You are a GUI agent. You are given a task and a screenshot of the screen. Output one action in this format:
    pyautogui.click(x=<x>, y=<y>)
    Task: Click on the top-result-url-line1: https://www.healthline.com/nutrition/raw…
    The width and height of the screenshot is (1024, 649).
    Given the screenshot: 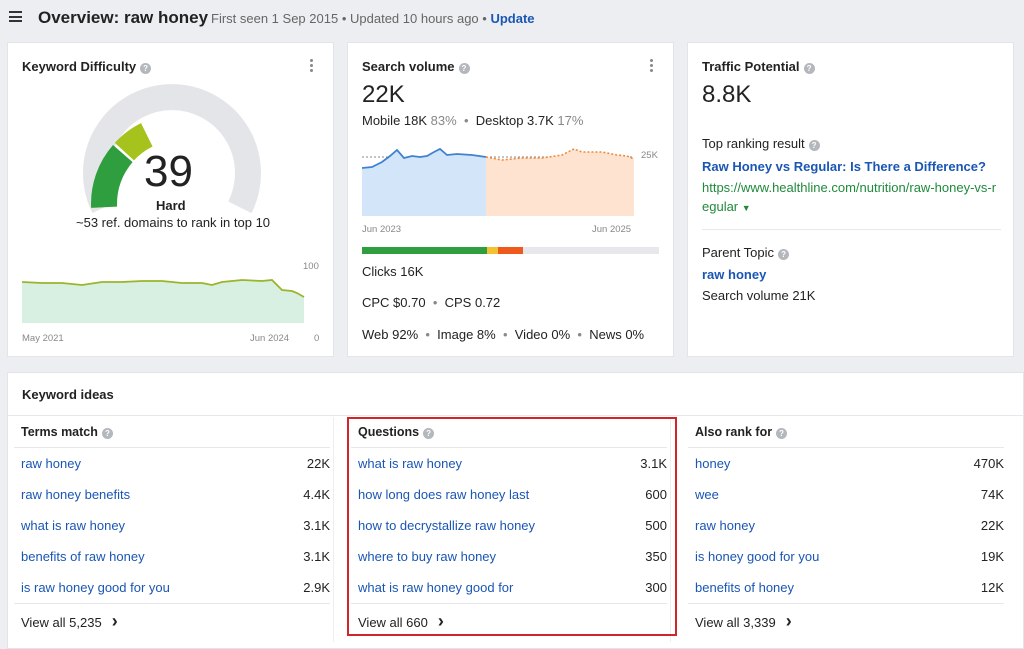 What is the action you would take?
    pyautogui.click(x=849, y=187)
    